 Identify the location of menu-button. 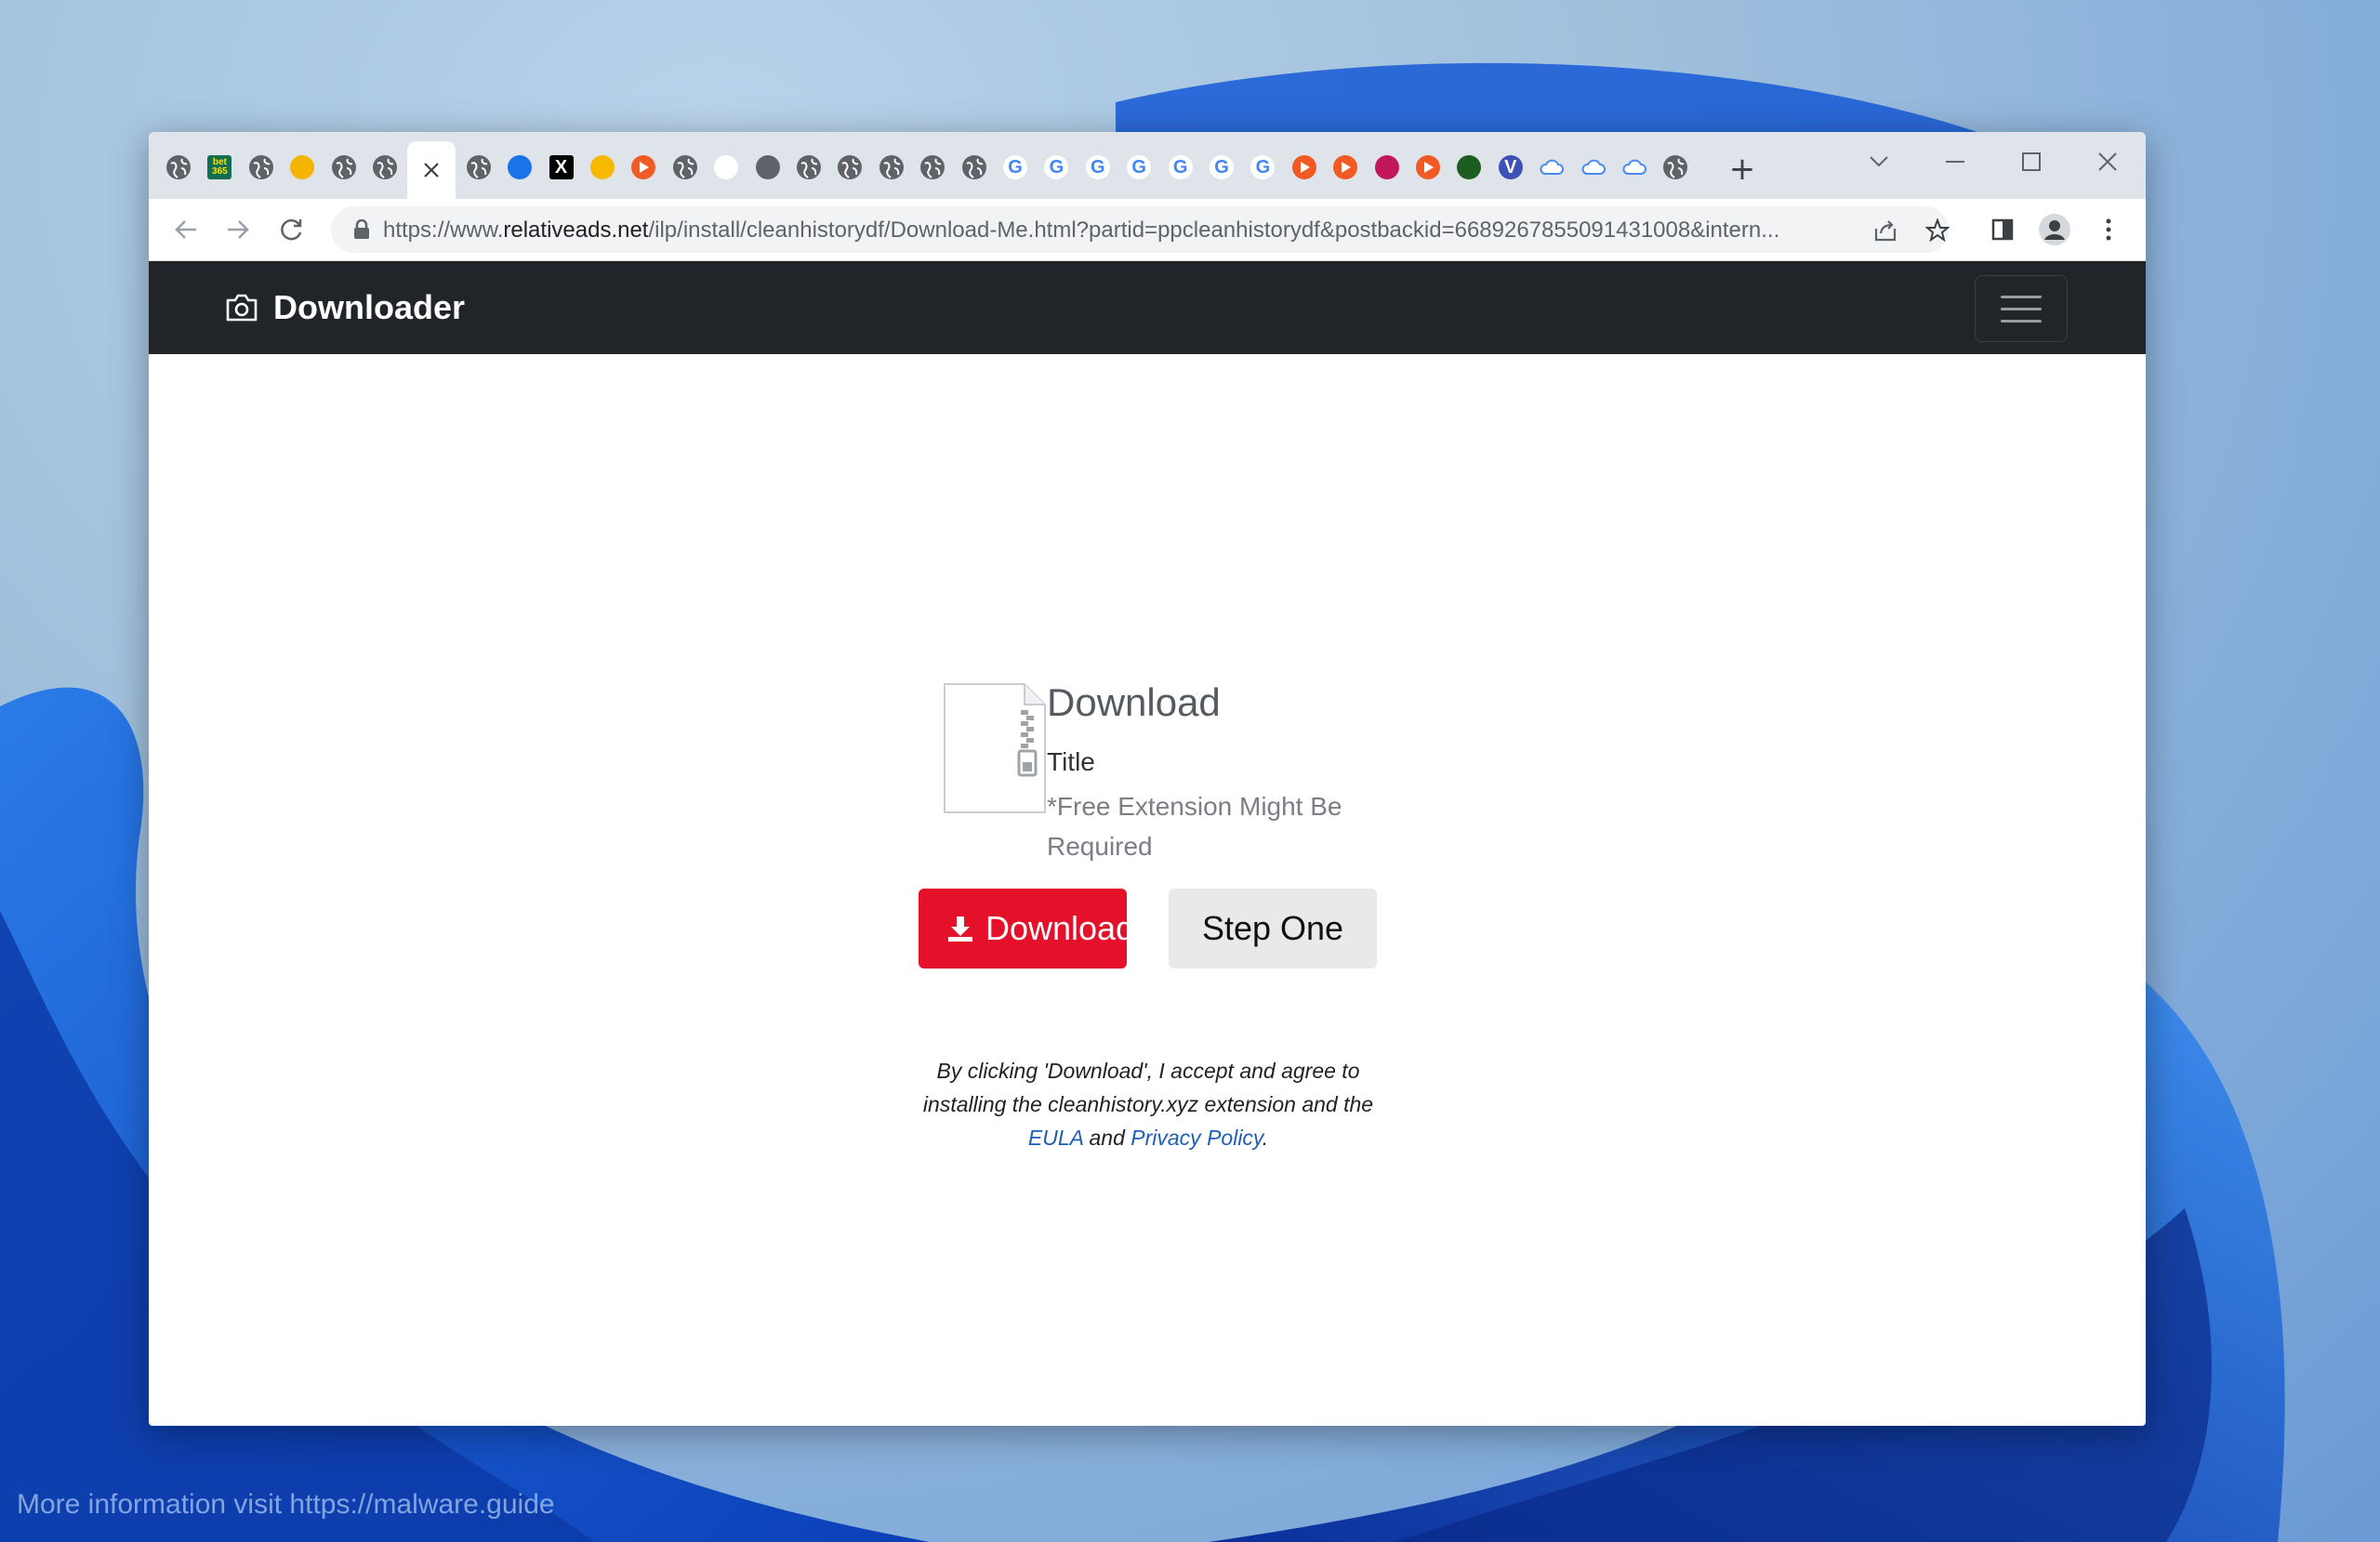
(2108, 229).